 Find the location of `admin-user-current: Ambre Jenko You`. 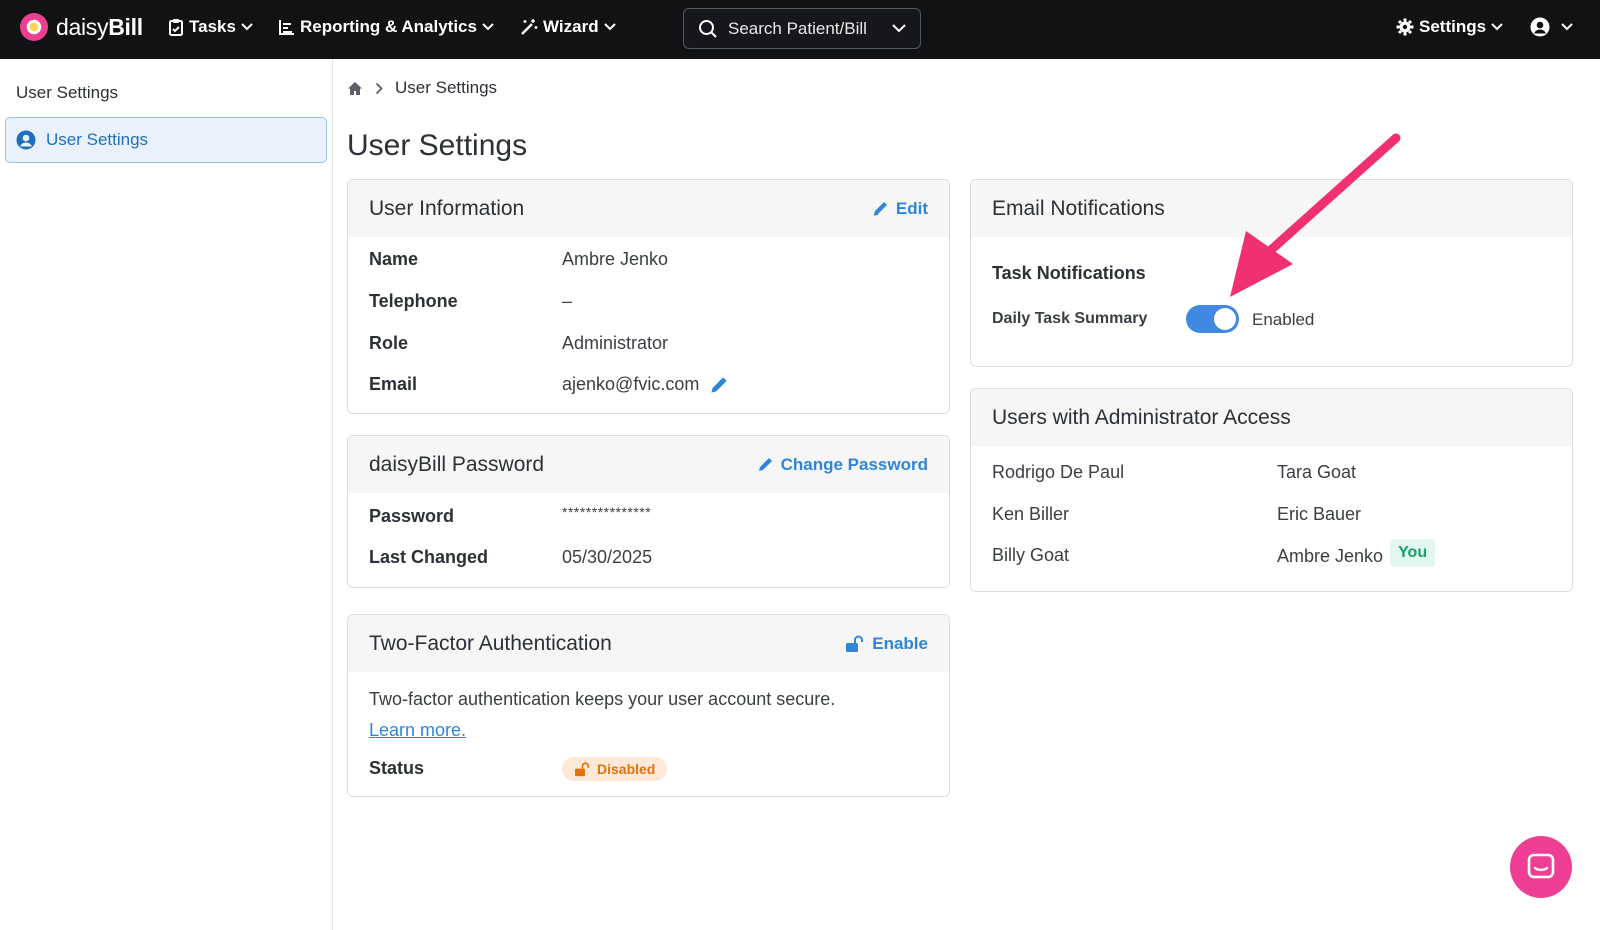

admin-user-current: Ambre Jenko You is located at coordinates (1356, 553).